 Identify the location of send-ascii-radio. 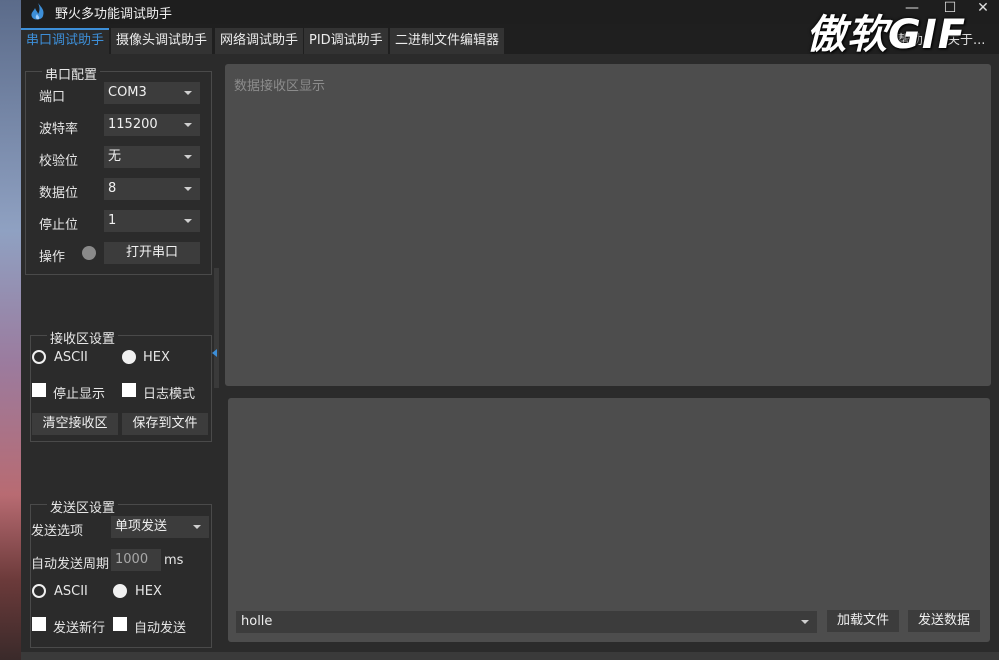
(39, 591).